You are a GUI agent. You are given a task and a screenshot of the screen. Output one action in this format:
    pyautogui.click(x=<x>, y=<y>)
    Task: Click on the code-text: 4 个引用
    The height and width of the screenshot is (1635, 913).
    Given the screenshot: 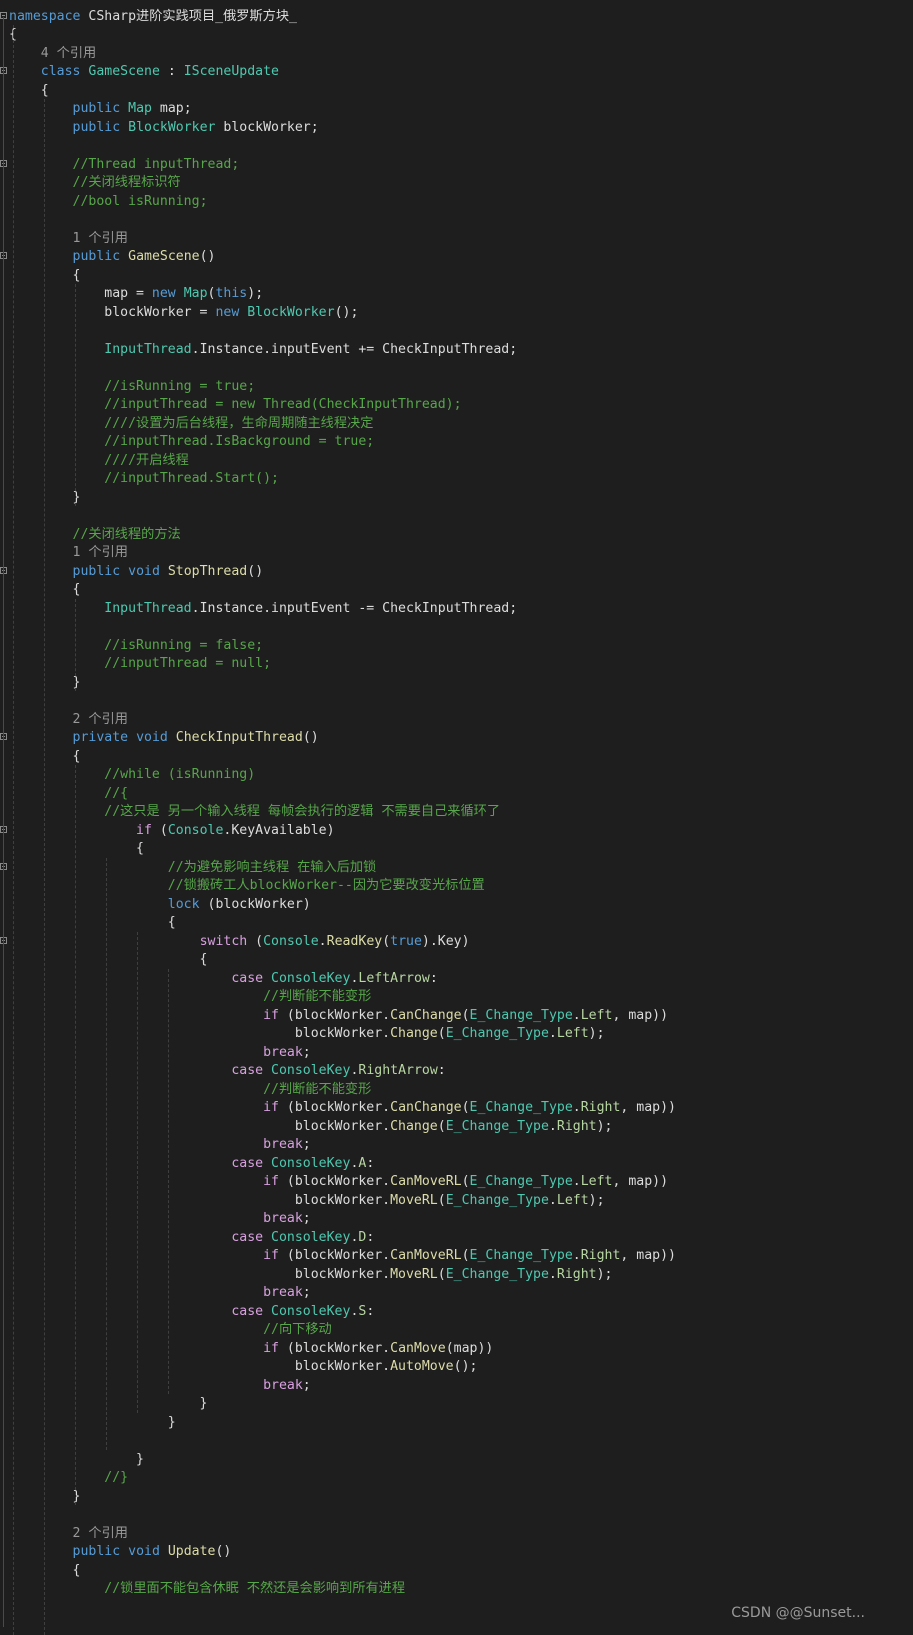 What is the action you would take?
    pyautogui.click(x=68, y=53)
    